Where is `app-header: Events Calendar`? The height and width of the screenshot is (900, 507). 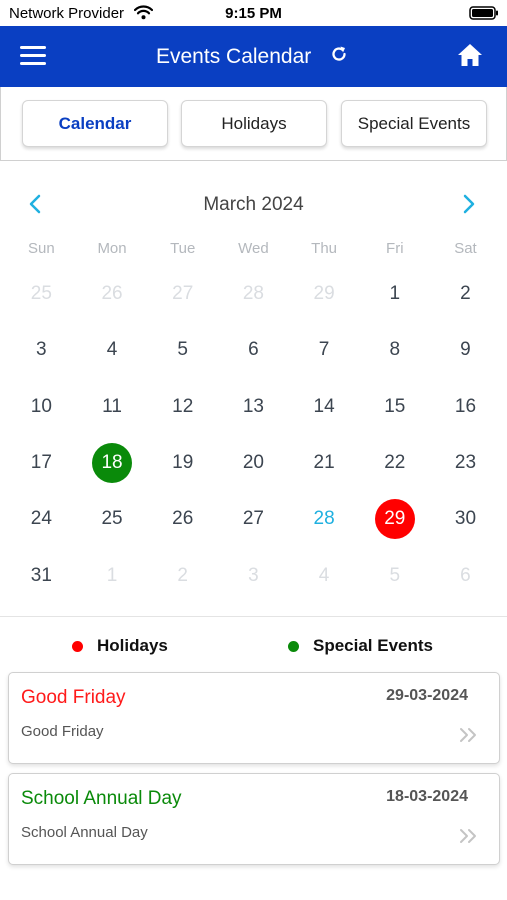
app-header: Events Calendar is located at coordinates (253, 56).